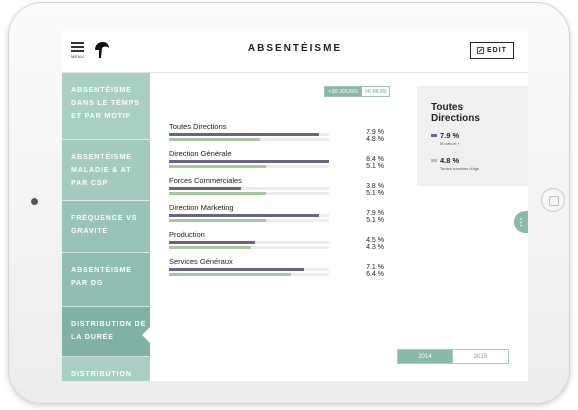 Image resolution: width=578 pixels, height=410 pixels. I want to click on value-label-forces-commerciales-series-1: 3.8 %, so click(375, 186).